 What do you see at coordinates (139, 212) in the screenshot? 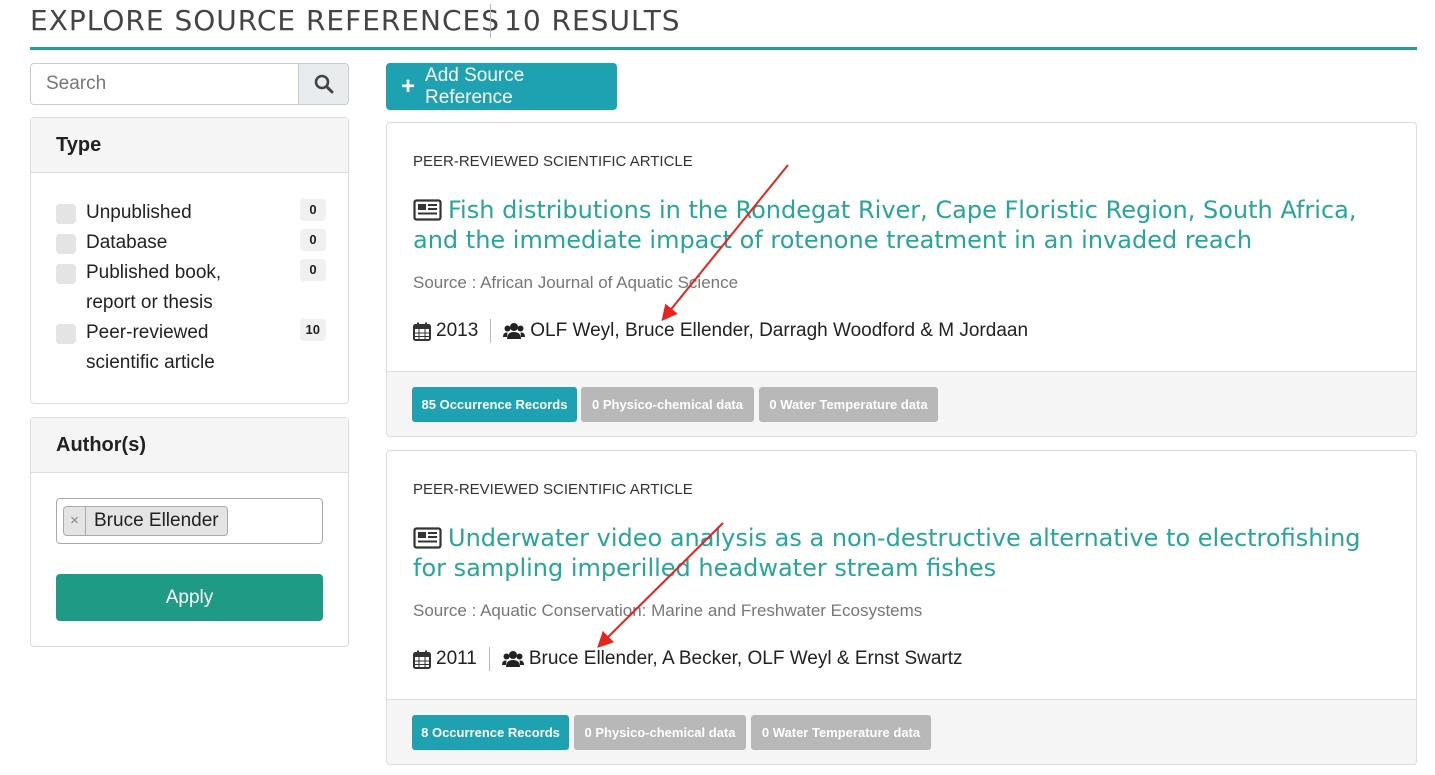
I see `type-filter-label: Unpublished` at bounding box center [139, 212].